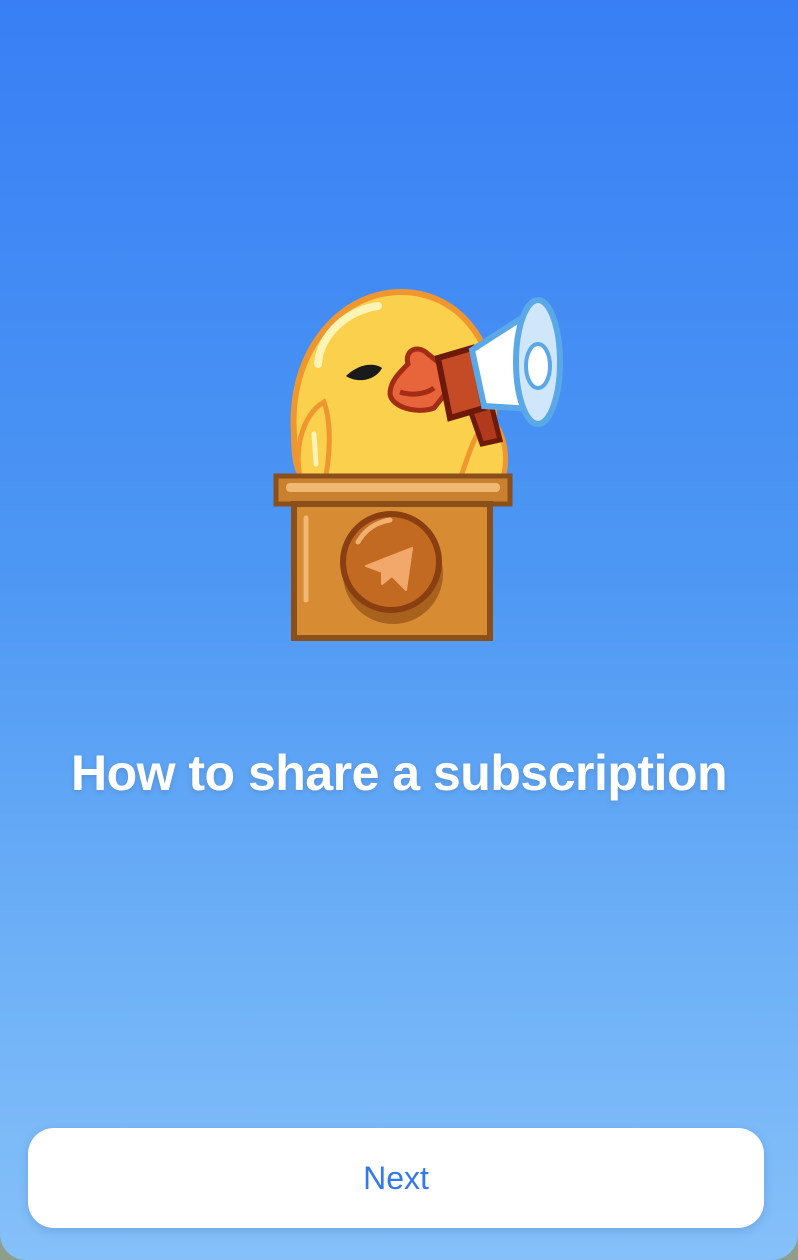  I want to click on duck-megaphone-podium-icon, so click(418, 464).